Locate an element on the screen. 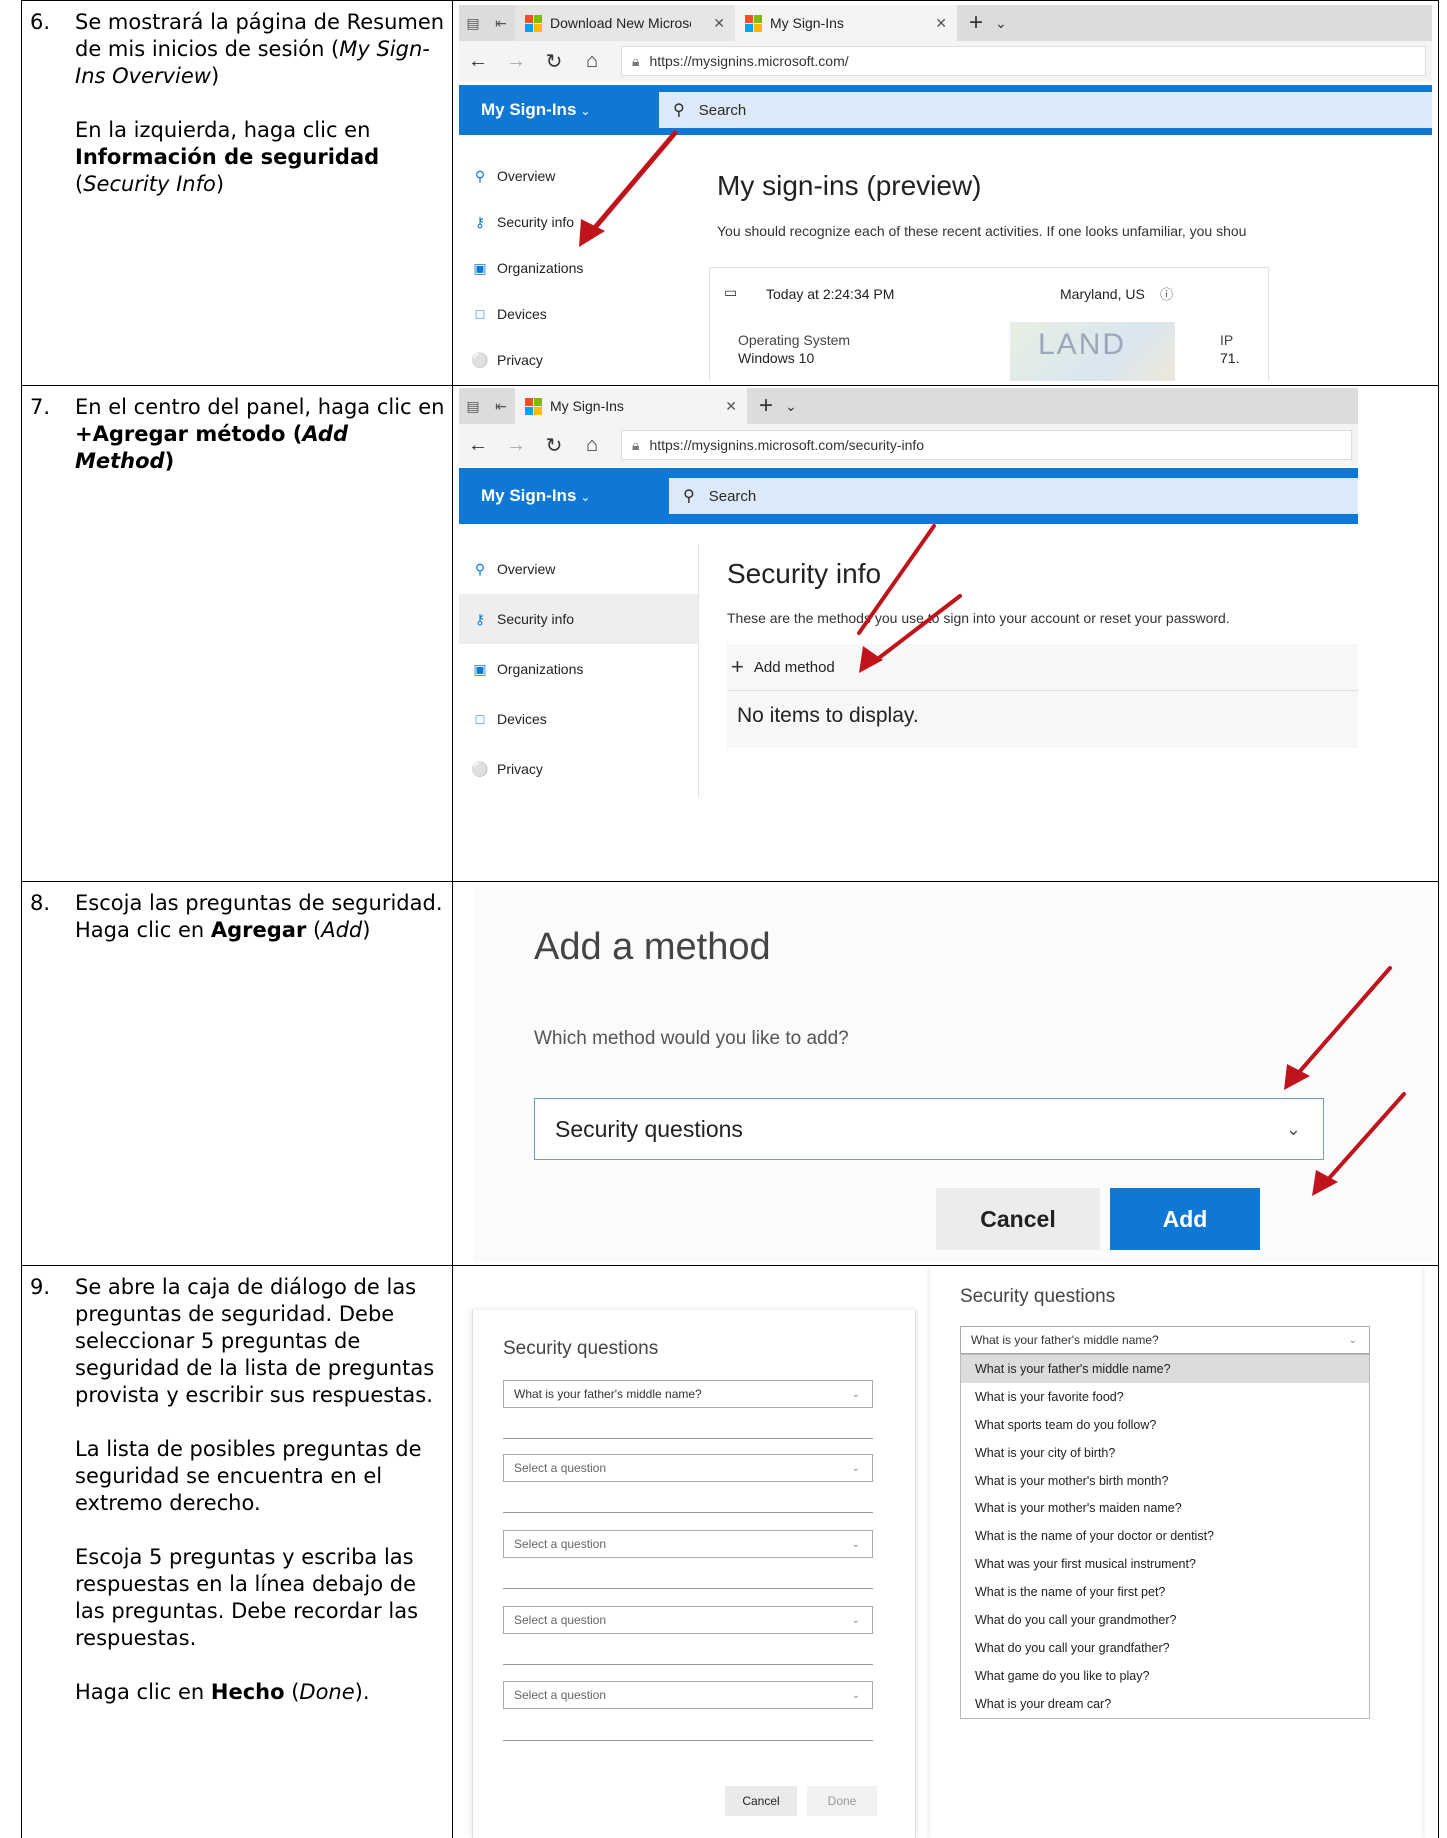 This screenshot has height=1838, width=1447. panel-title: Security questions is located at coordinates (1038, 1296).